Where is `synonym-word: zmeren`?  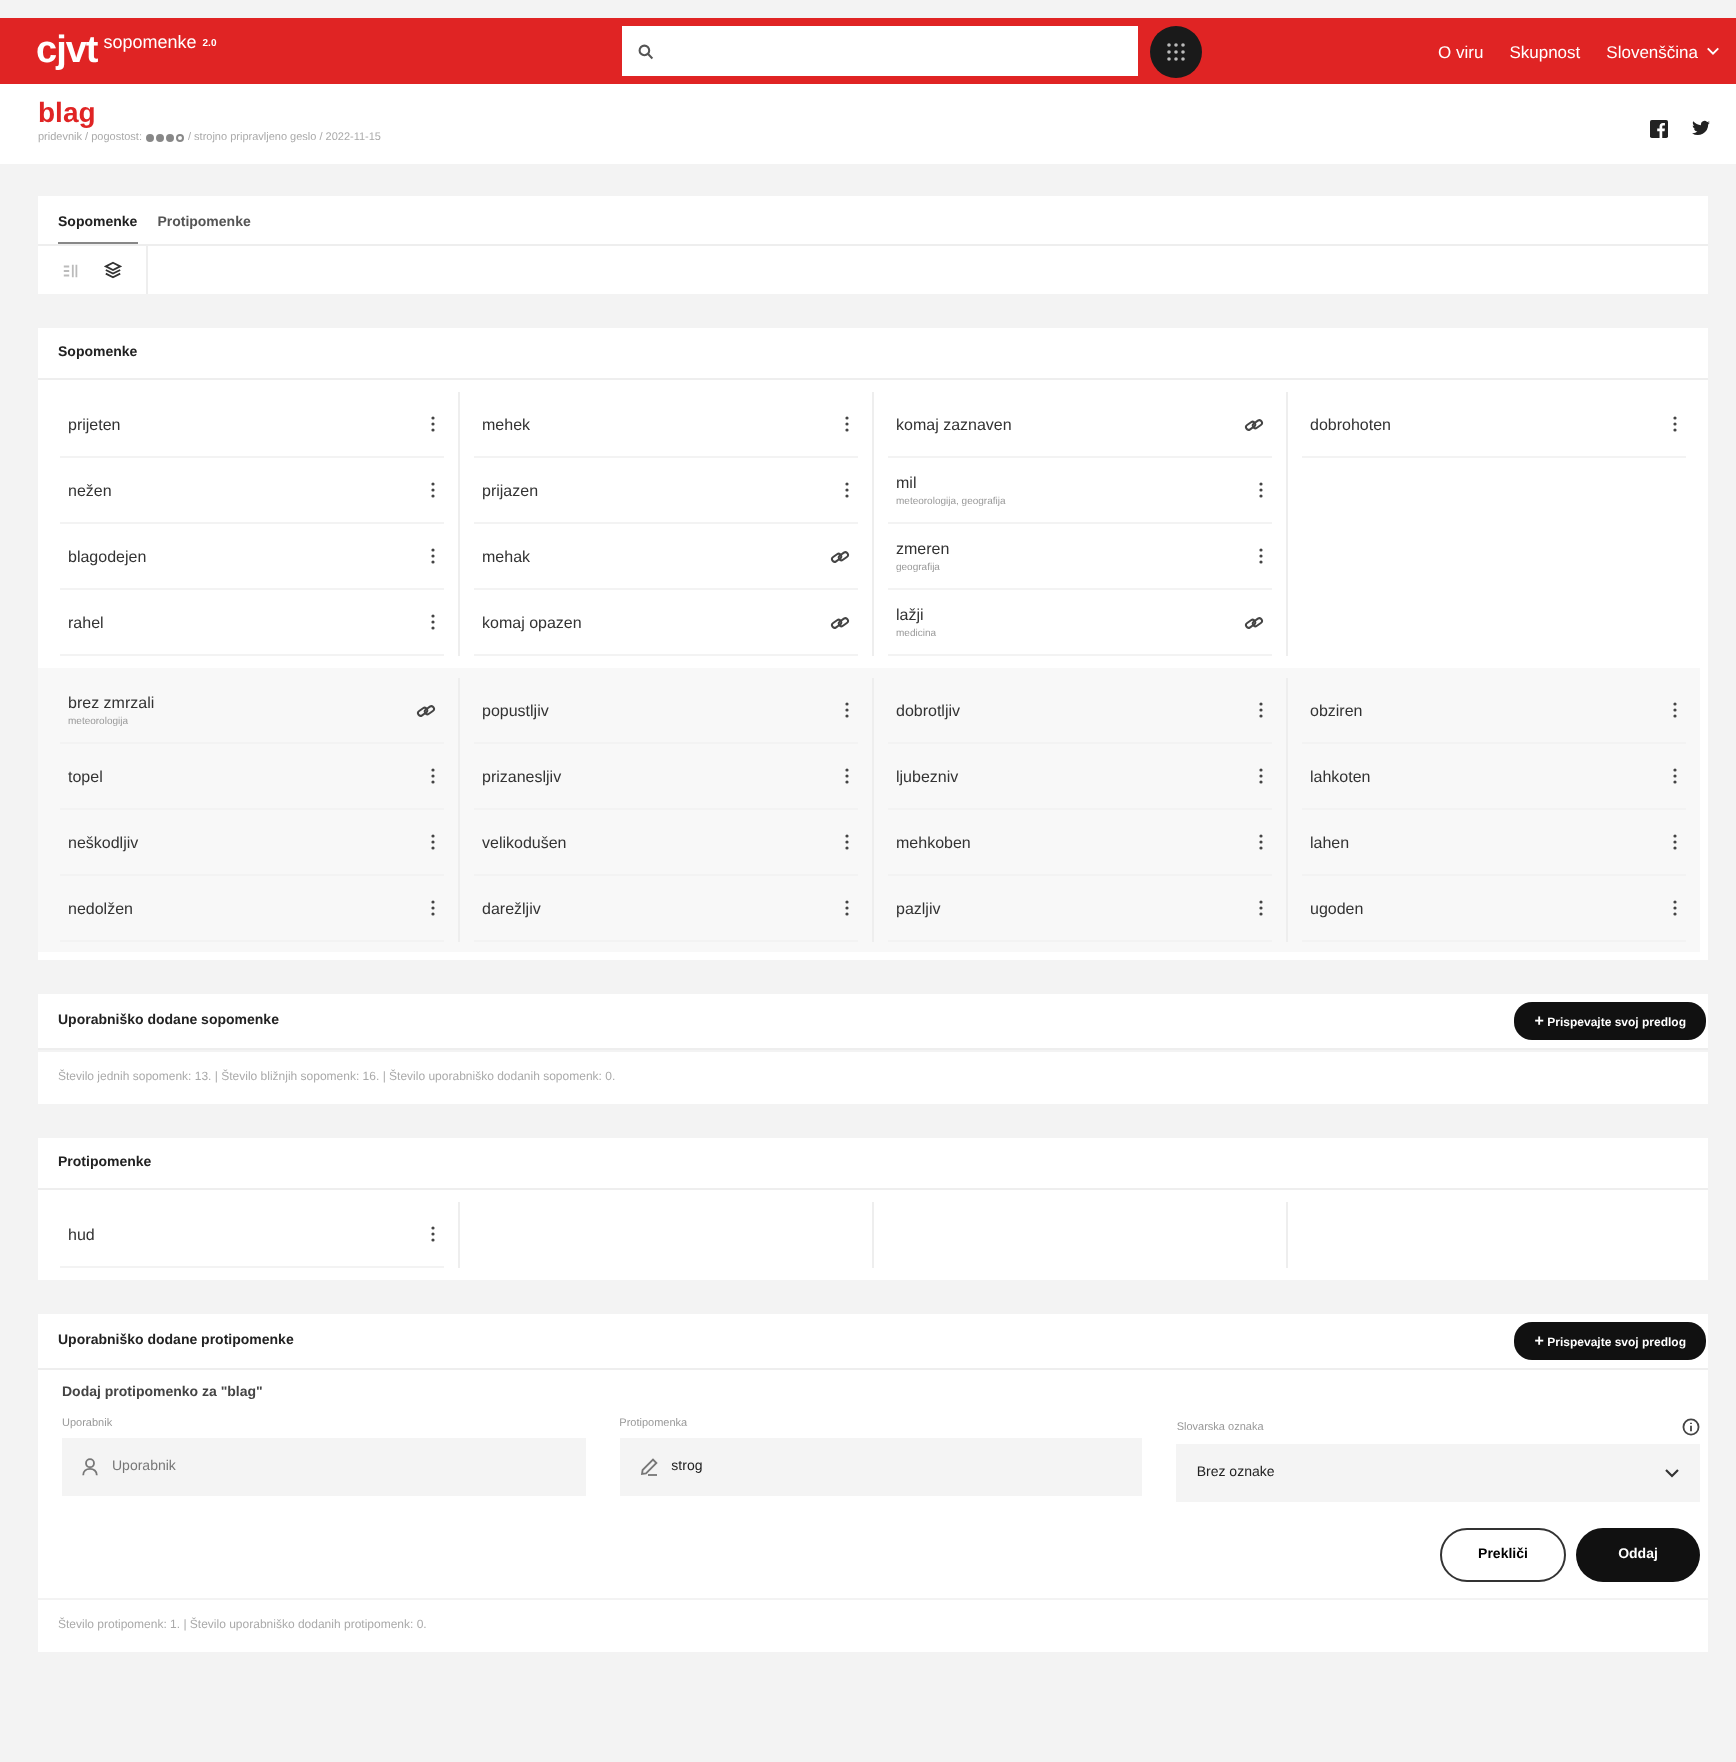
synonym-word: zmeren is located at coordinates (923, 548).